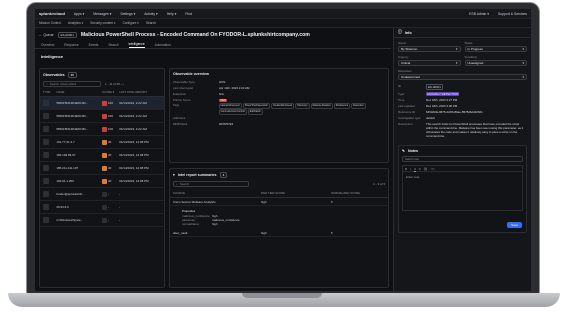 The image size is (568, 321). Describe the element at coordinates (79, 92) in the screenshot. I see `col-name: NAME` at that location.